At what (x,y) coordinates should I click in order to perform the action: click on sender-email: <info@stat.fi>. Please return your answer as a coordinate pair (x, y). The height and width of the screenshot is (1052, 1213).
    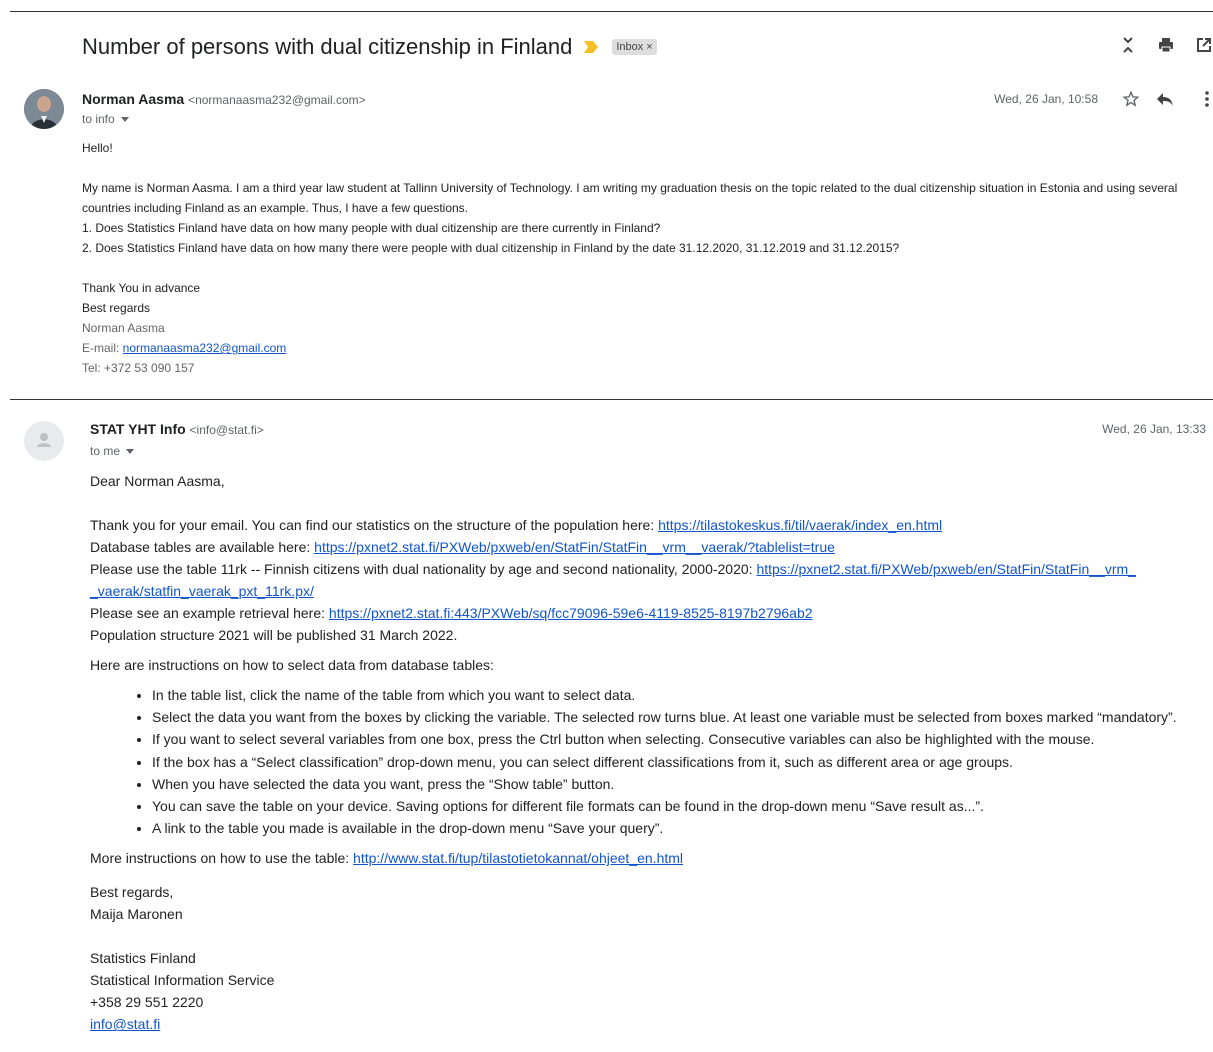
    Looking at the image, I should click on (226, 430).